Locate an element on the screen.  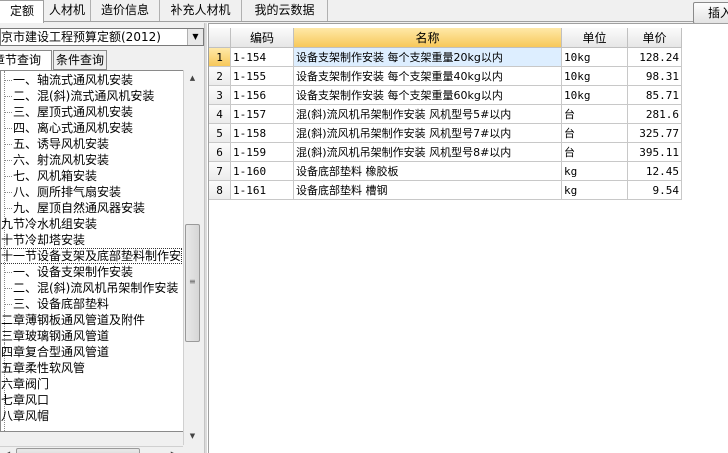
insert-button: 插入 is located at coordinates (710, 13).